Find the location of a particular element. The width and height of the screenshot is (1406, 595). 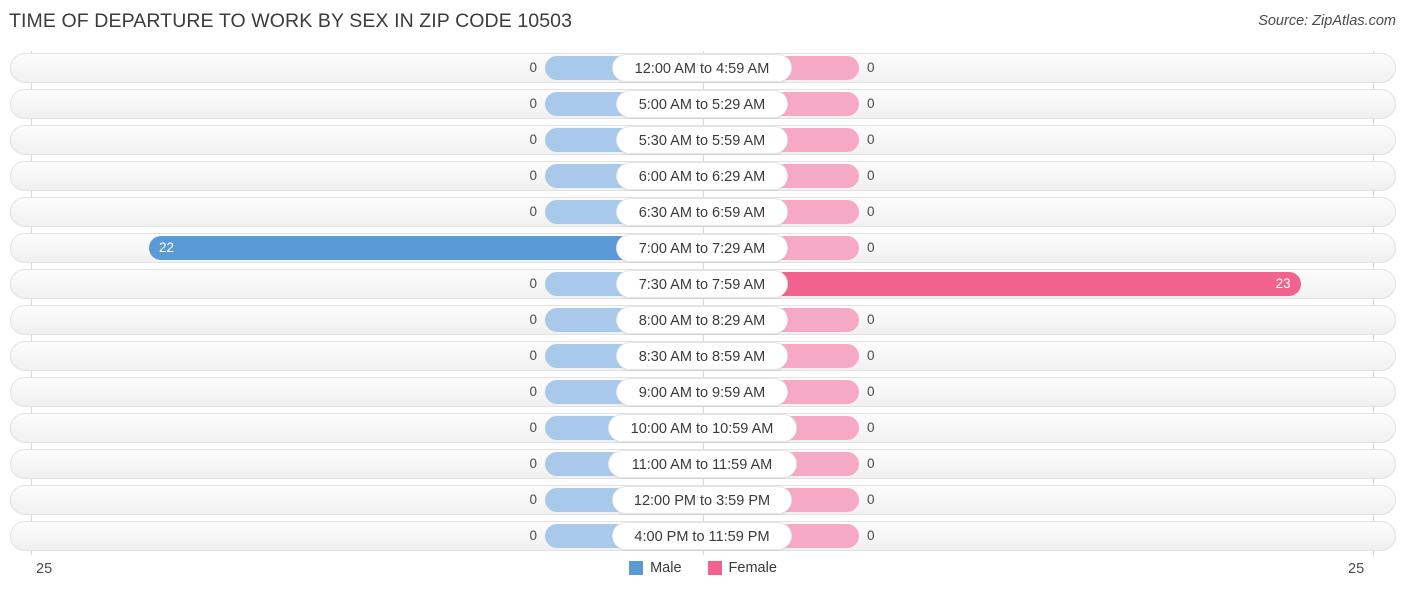

chart-legend: Male Female is located at coordinates (703, 568).